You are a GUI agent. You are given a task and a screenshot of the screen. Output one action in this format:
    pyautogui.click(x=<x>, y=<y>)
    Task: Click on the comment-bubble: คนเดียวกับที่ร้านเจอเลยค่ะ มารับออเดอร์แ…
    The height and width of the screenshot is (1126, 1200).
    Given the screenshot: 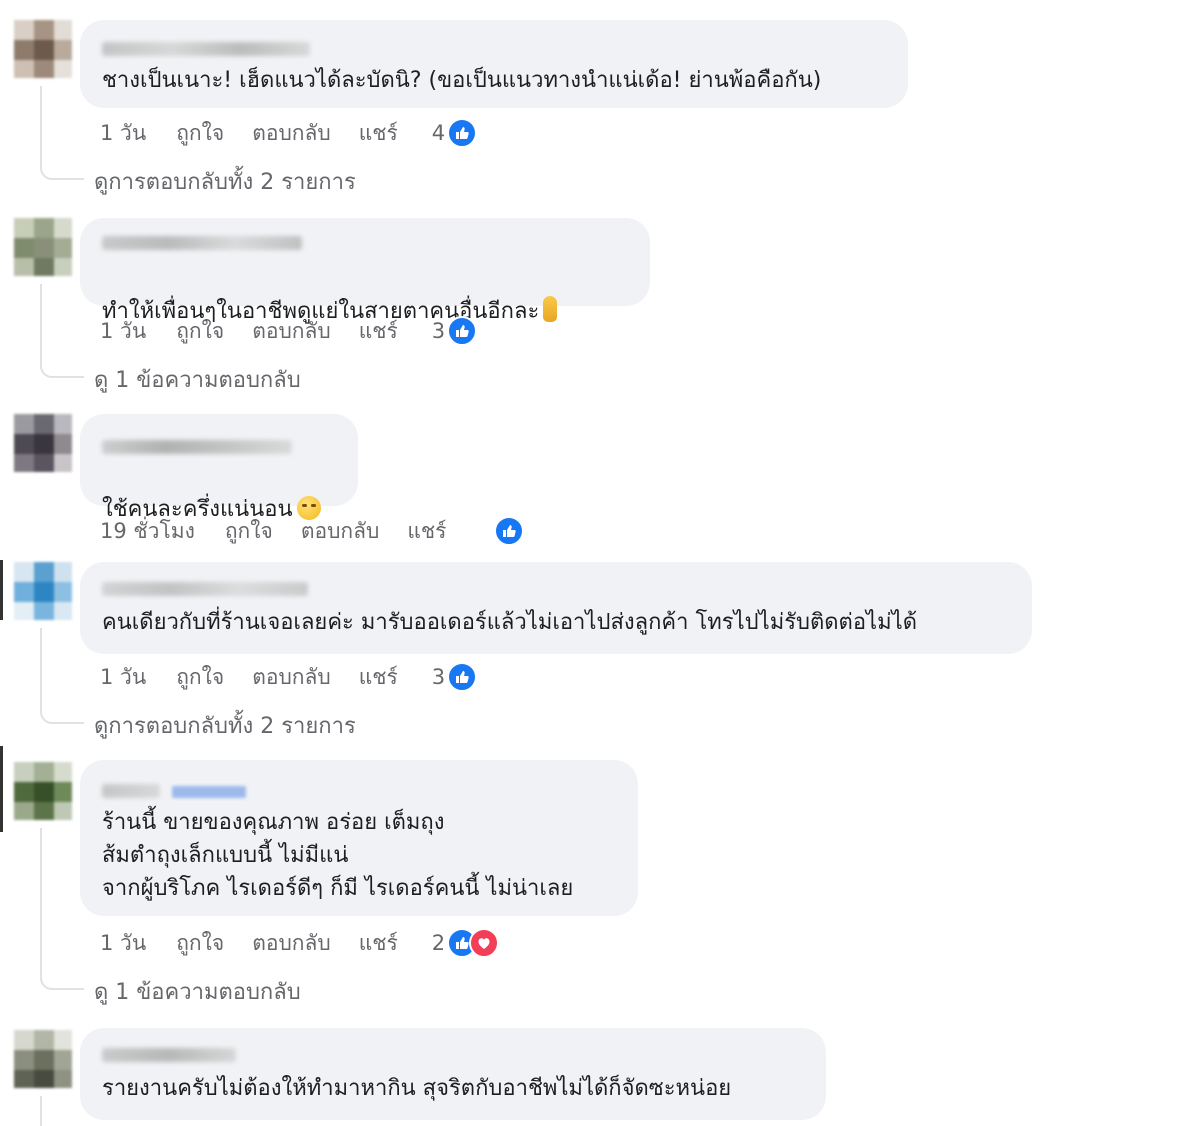 What is the action you would take?
    pyautogui.click(x=556, y=608)
    